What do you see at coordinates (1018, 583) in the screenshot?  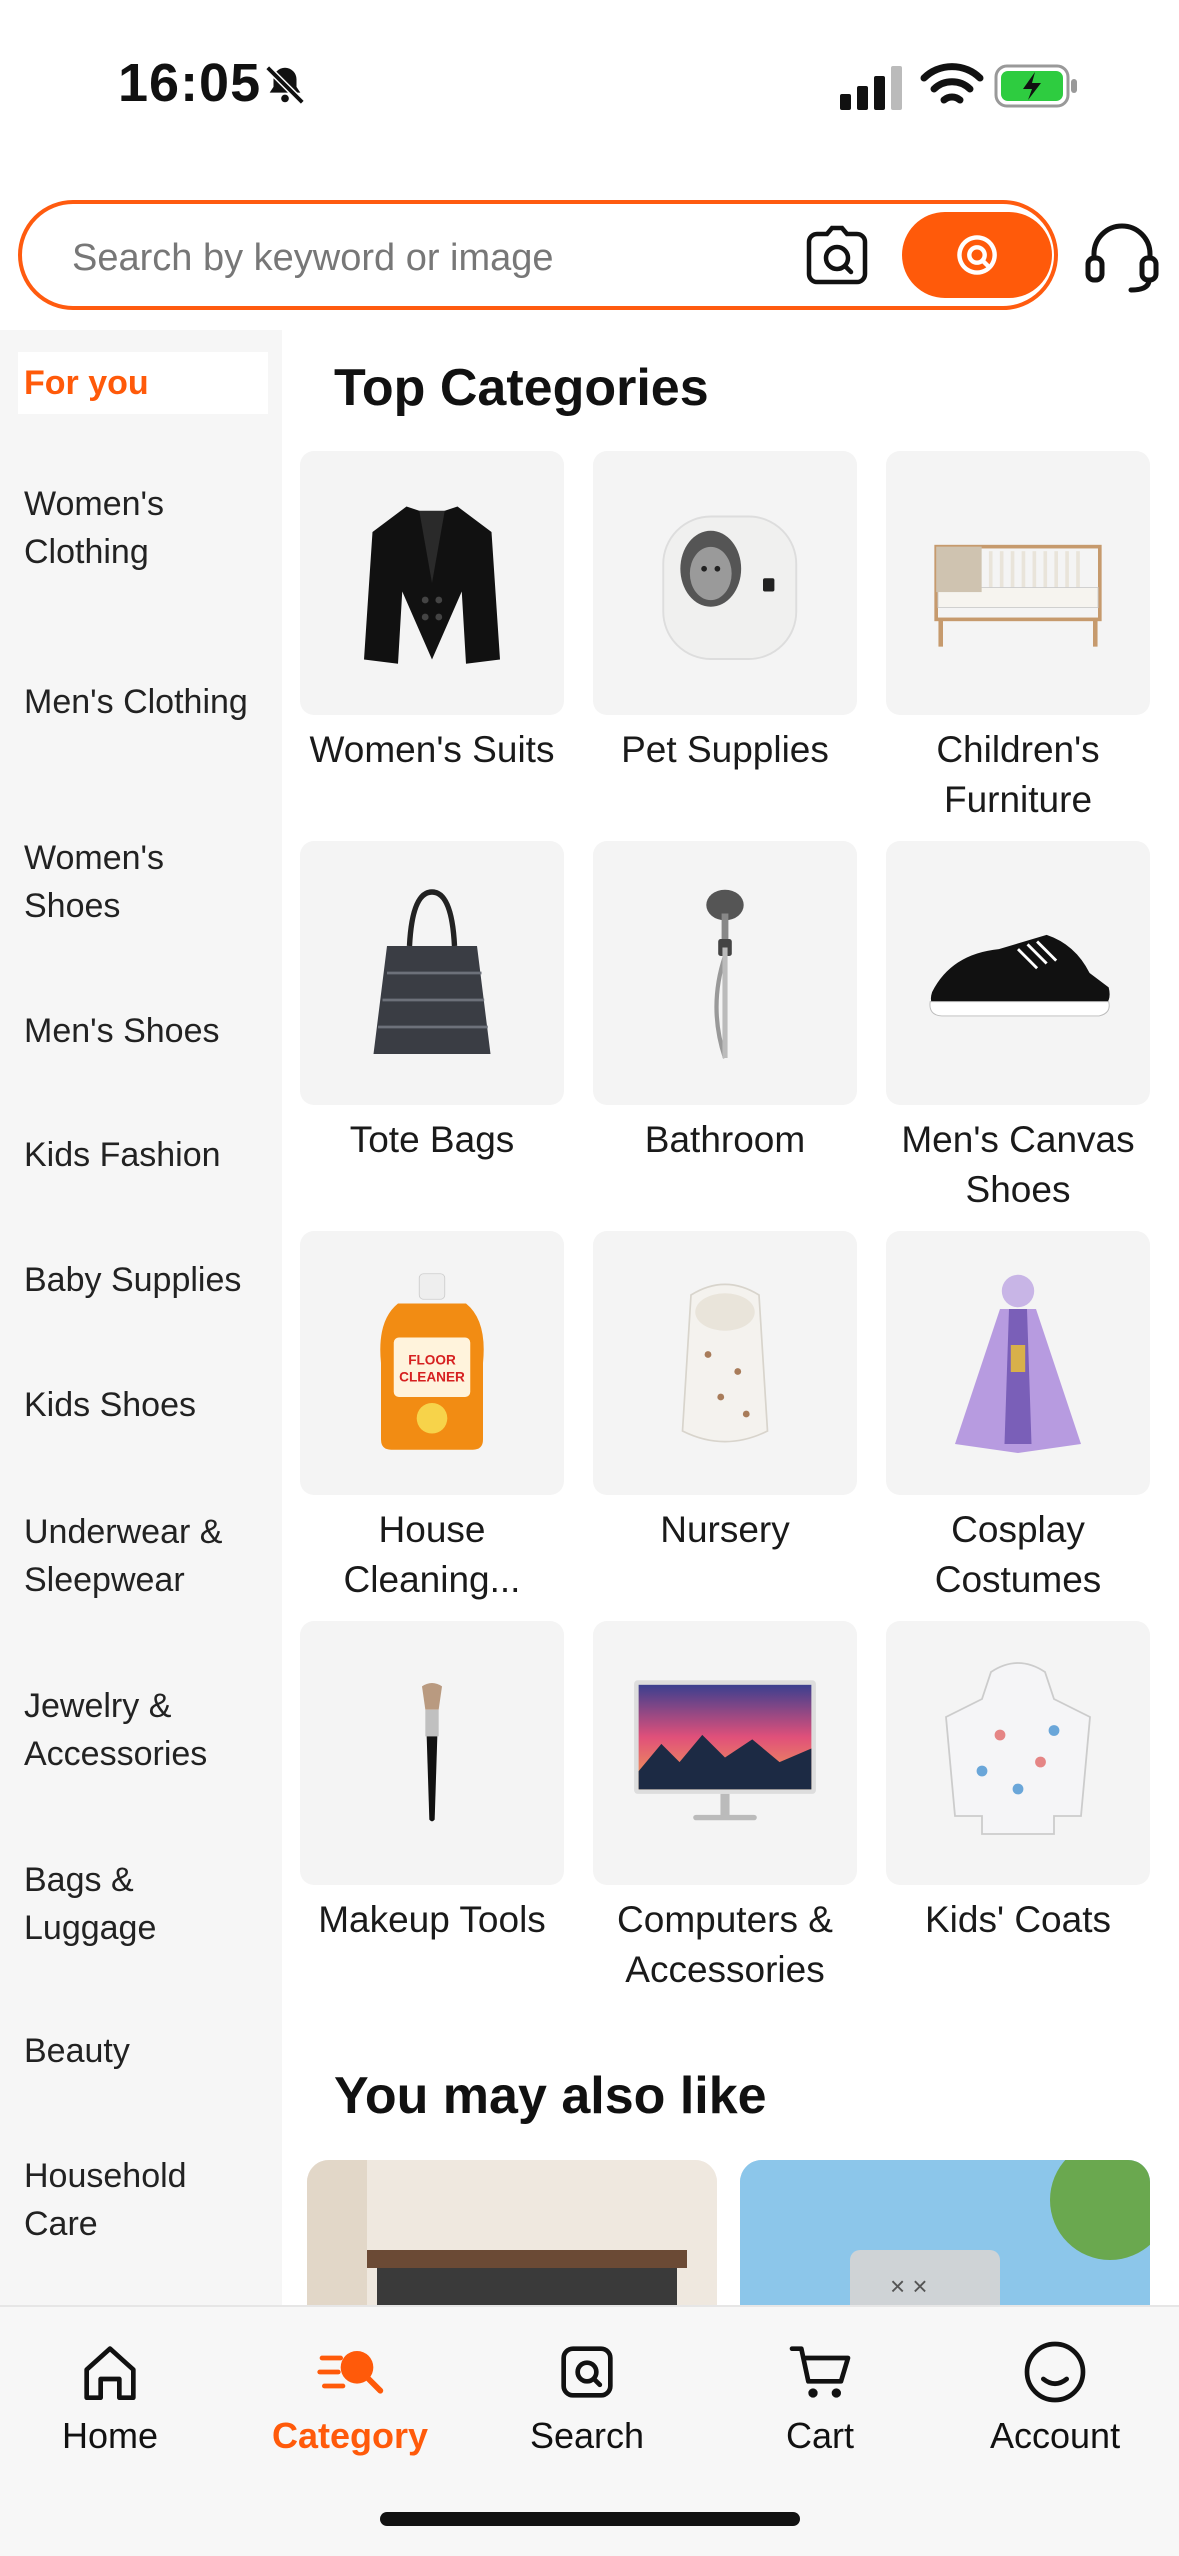 I see `crib-image` at bounding box center [1018, 583].